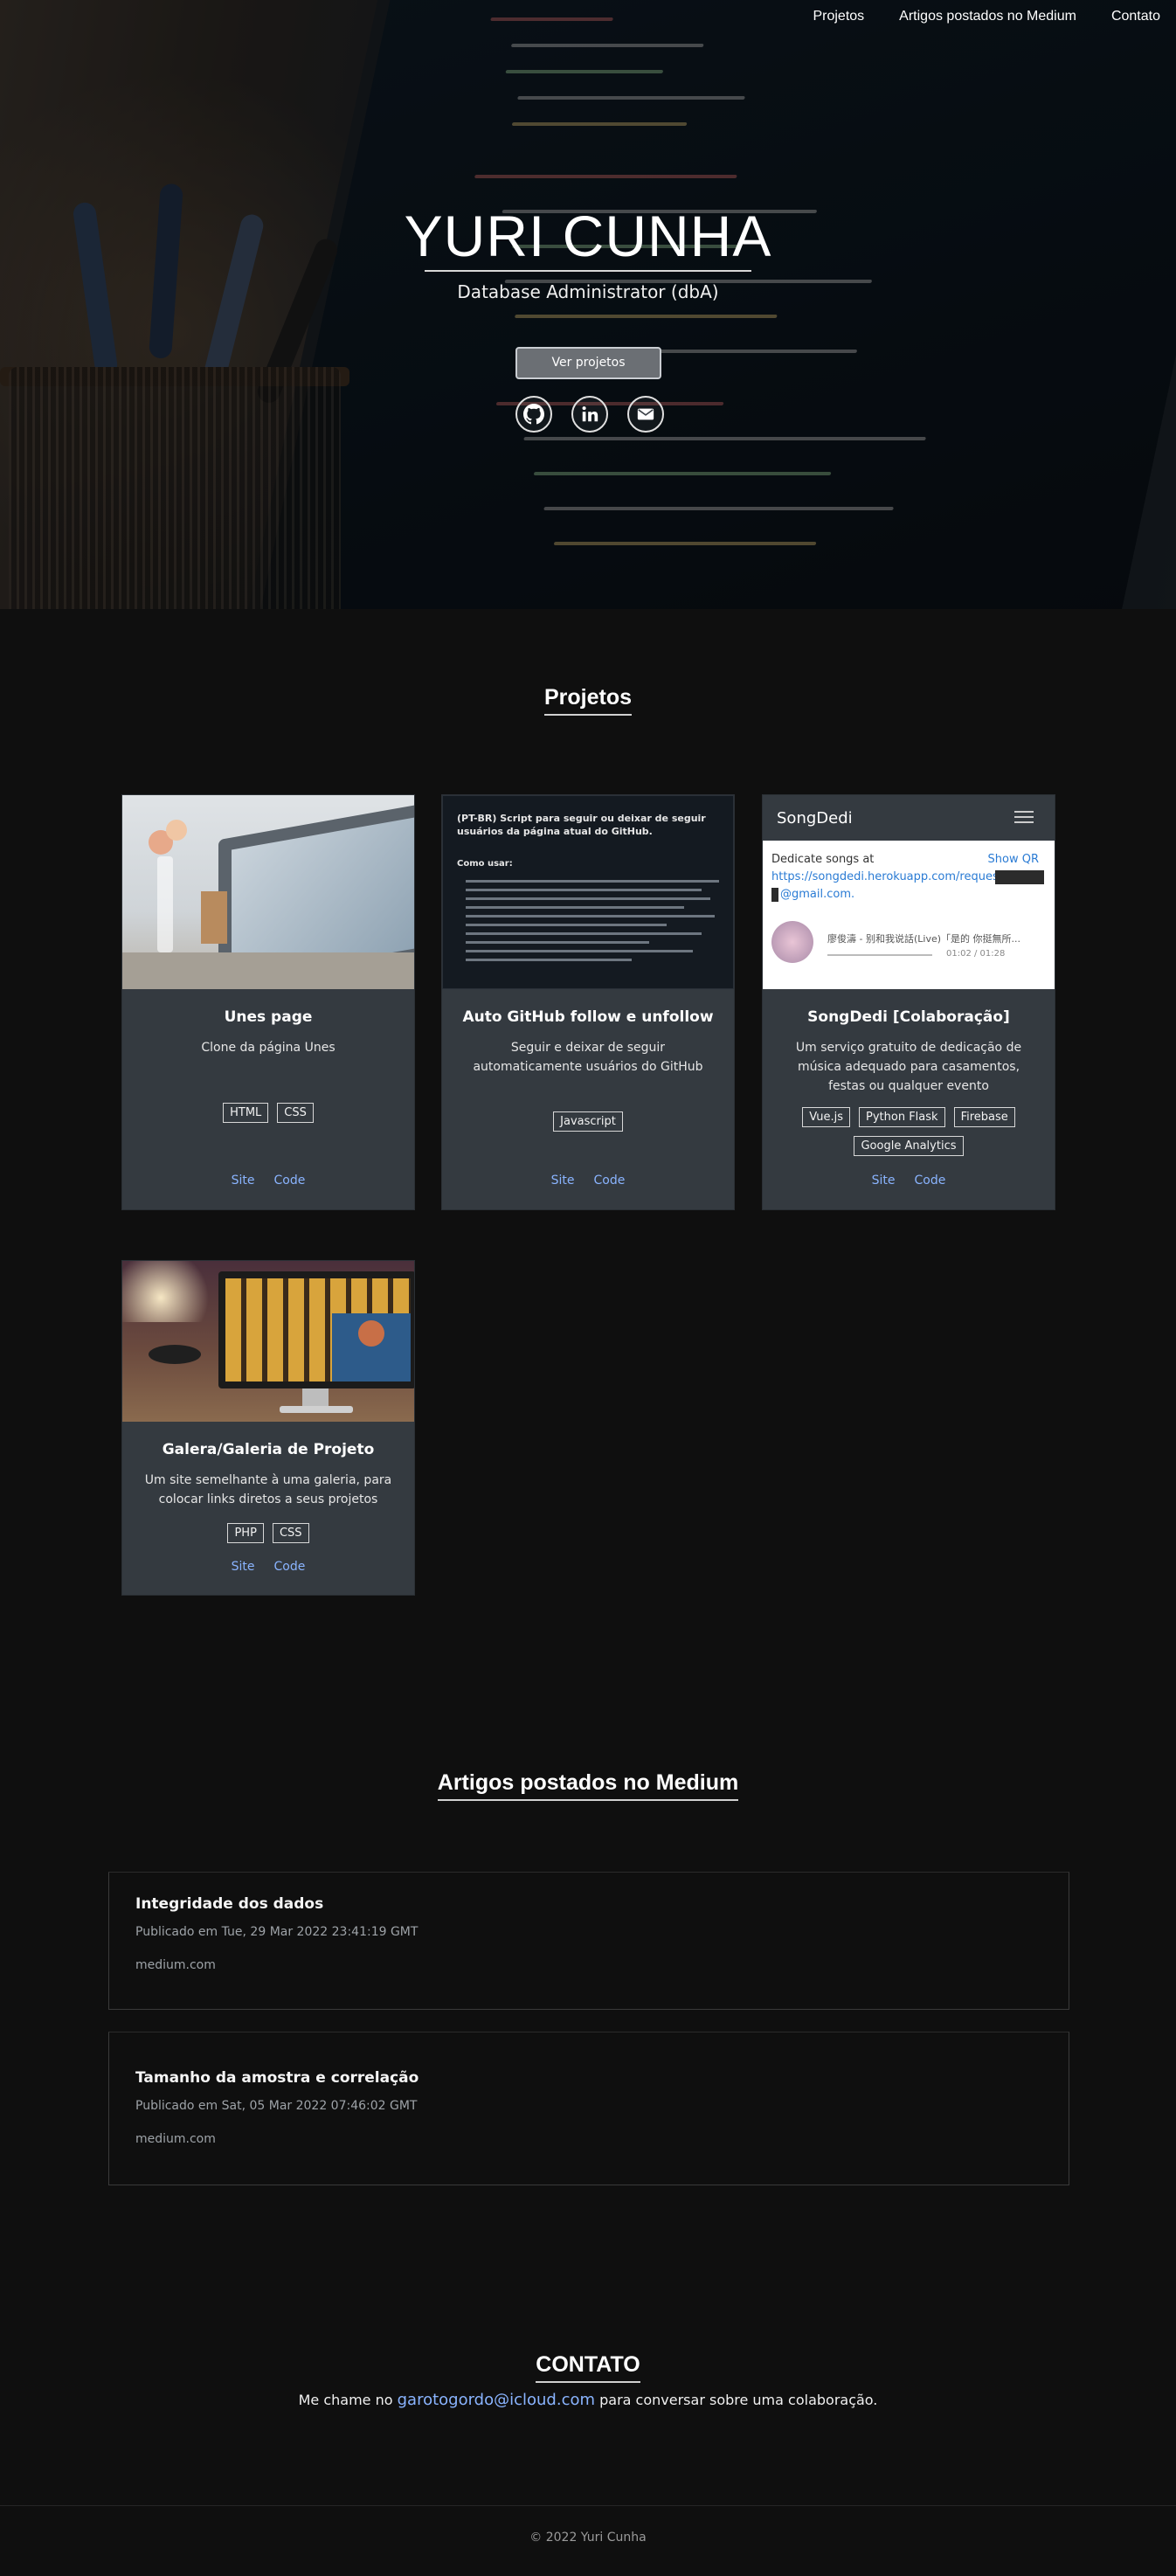  Describe the element at coordinates (496, 2400) in the screenshot. I see `contact-email-link: garotogordo@icloud.com` at that location.